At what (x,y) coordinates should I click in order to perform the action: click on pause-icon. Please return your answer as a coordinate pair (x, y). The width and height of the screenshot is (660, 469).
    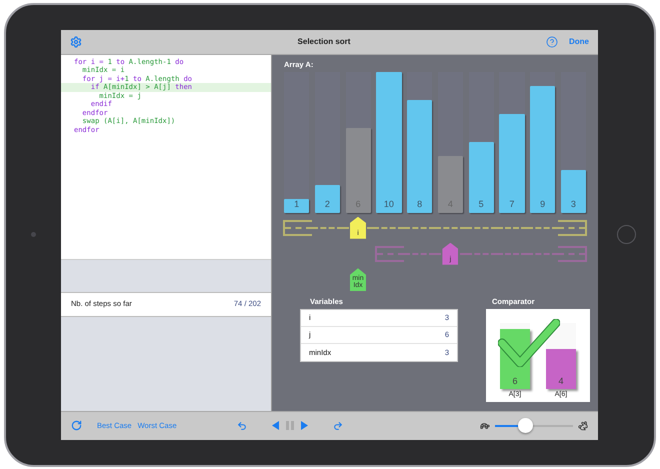
    Looking at the image, I should click on (290, 425).